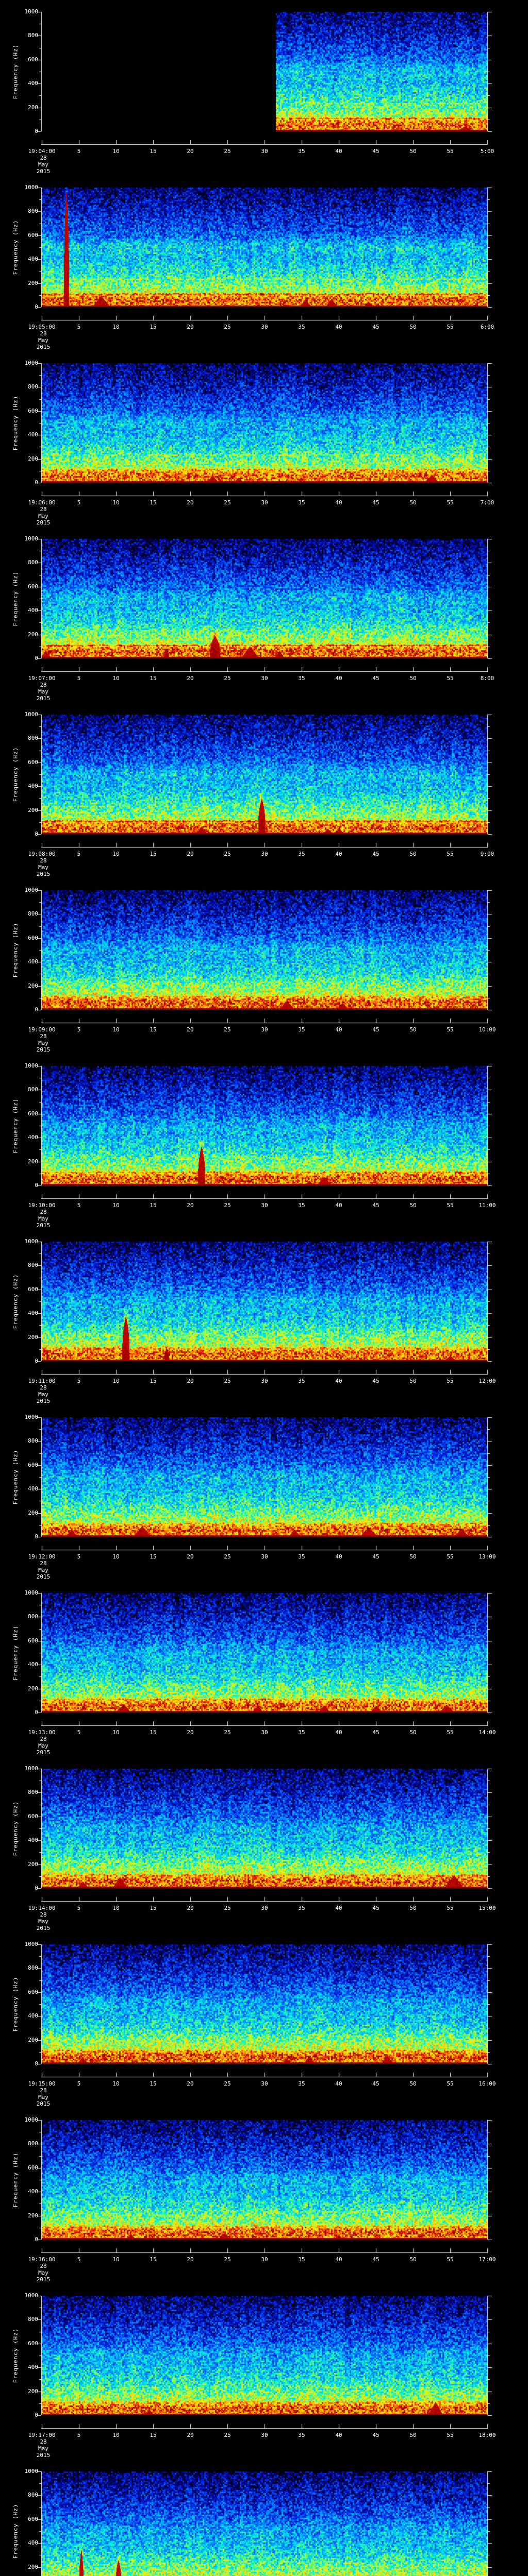  Describe the element at coordinates (42, 502) in the screenshot. I see `panel-start-time: 19:06:00` at that location.